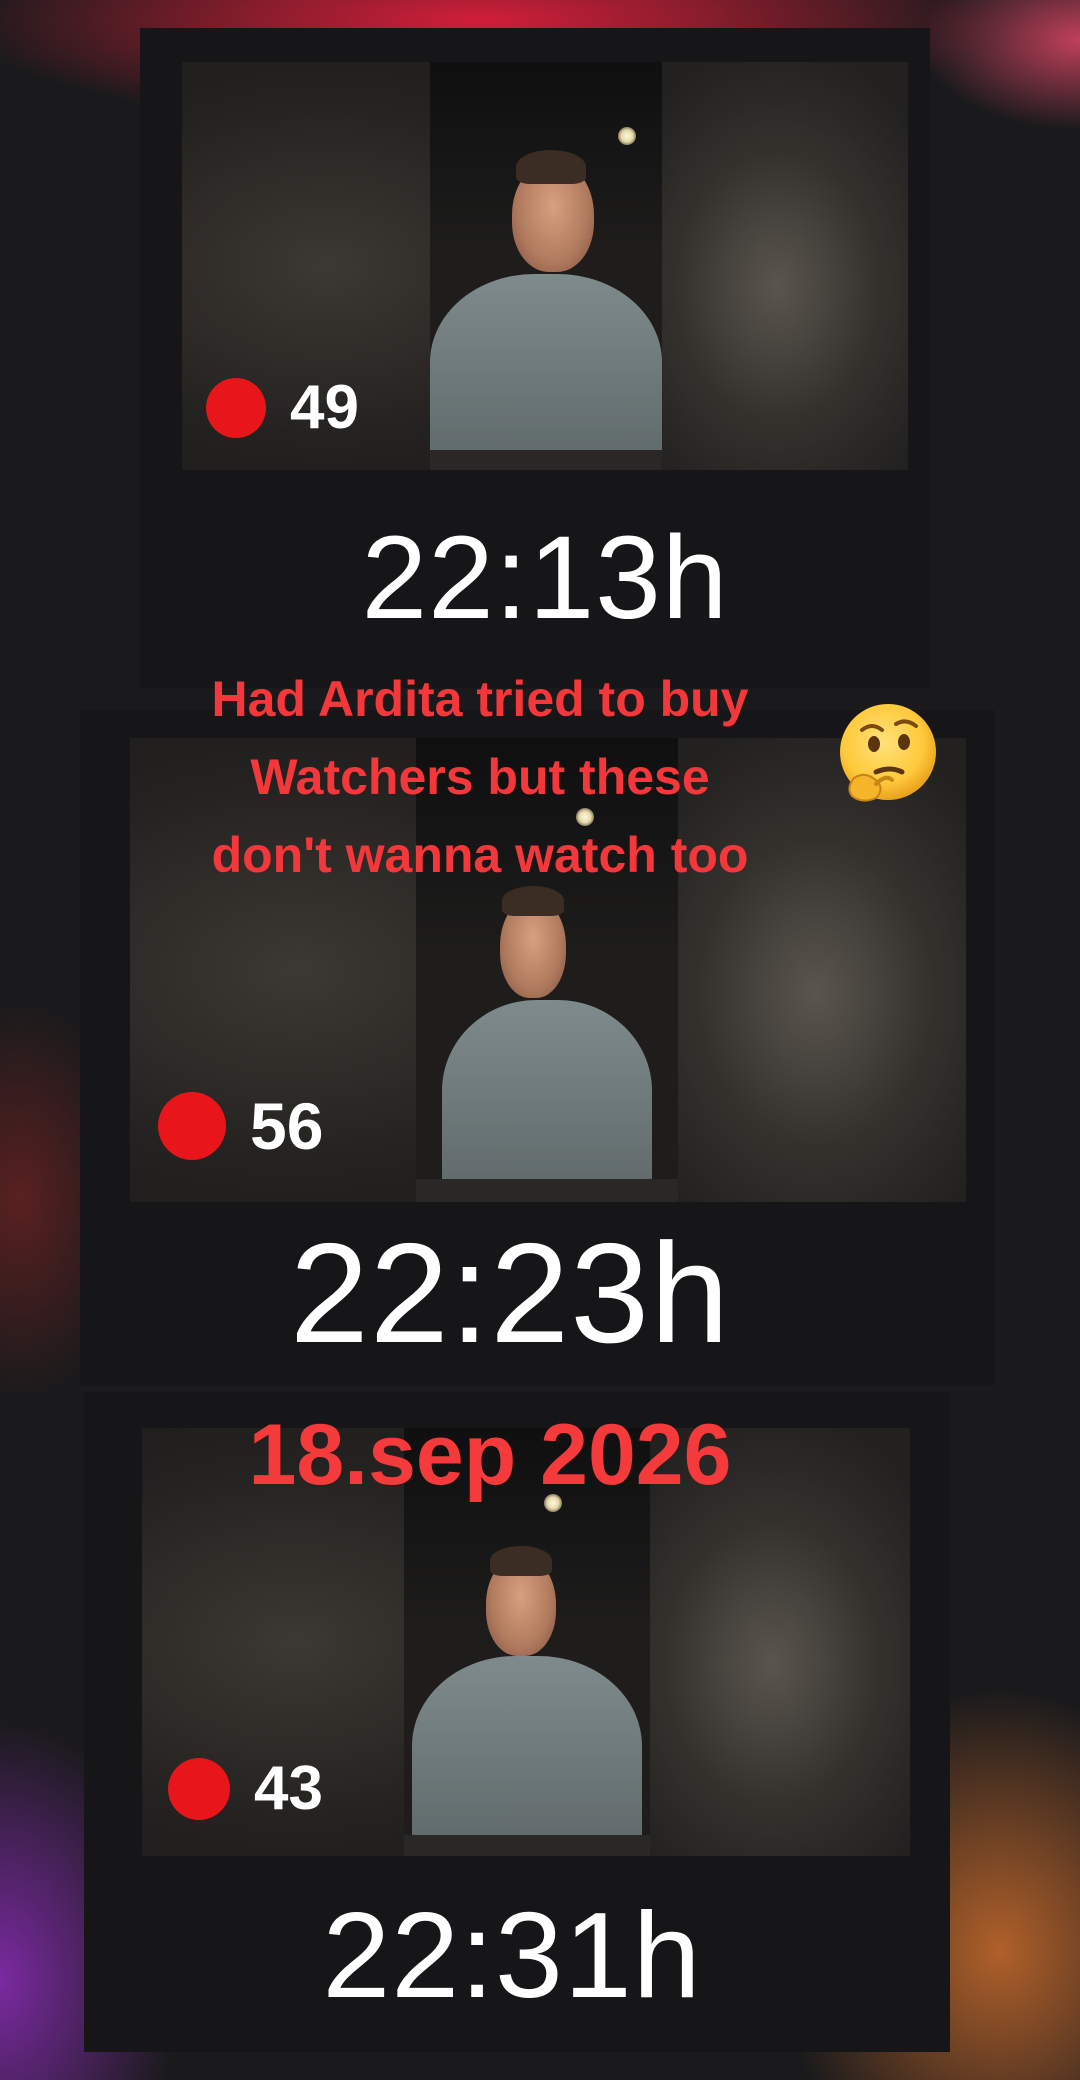  I want to click on date-overlay: 18.sep 2026, so click(490, 1455).